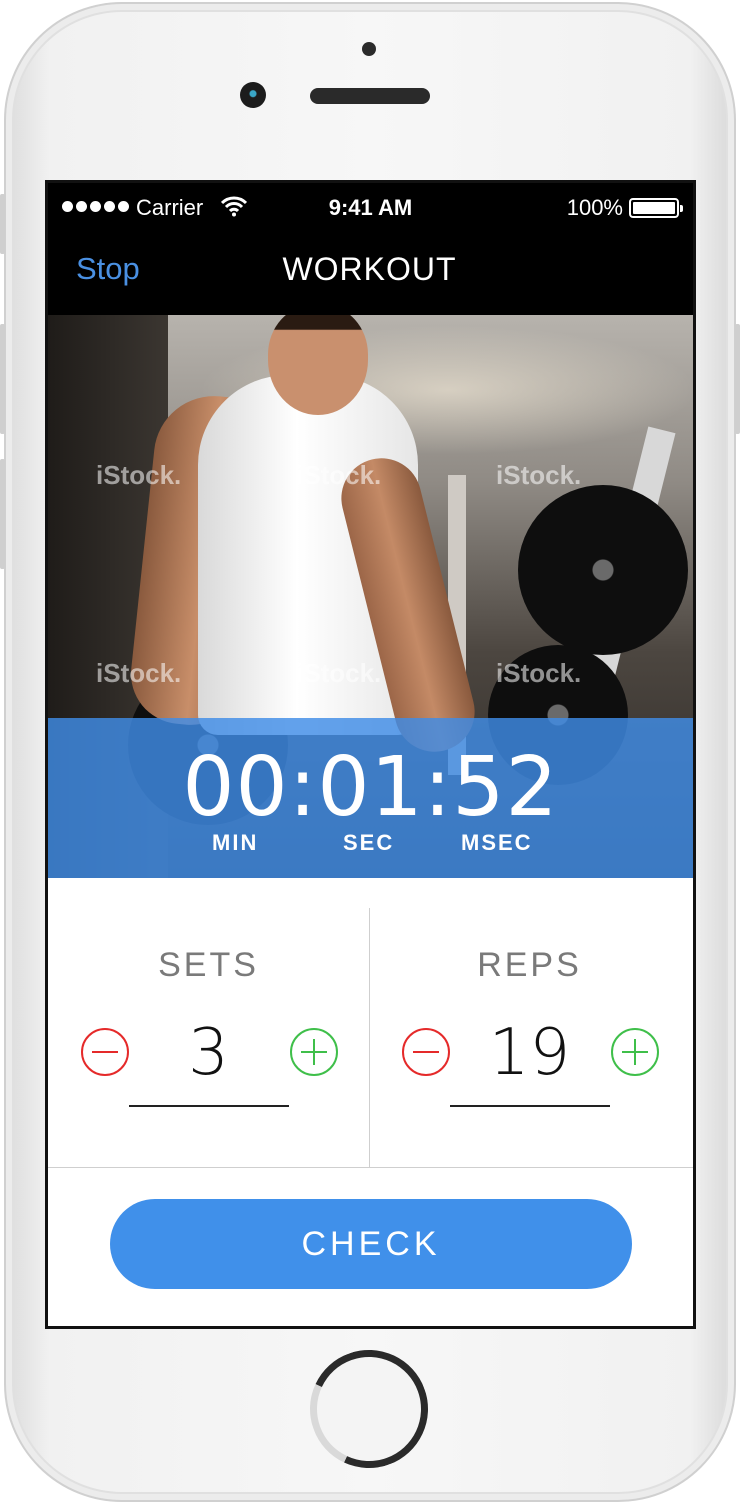 Image resolution: width=740 pixels, height=1506 pixels. I want to click on battery-percent: 100%, so click(594, 207).